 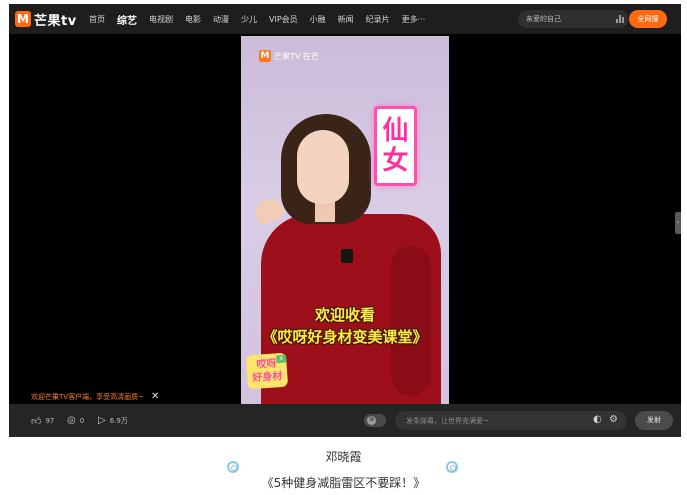 I want to click on show-logo-badge: 哎呀 好身材 4, so click(x=267, y=371).